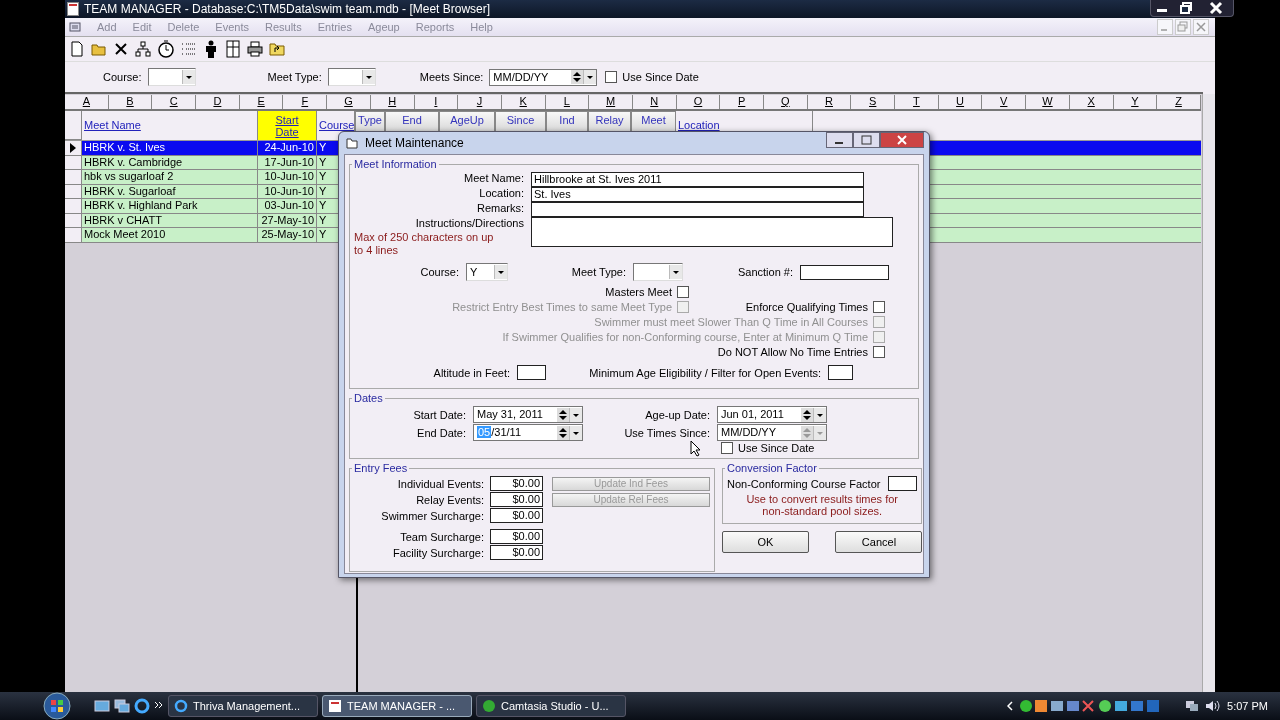 Image resolution: width=1280 pixels, height=720 pixels. Describe the element at coordinates (170, 235) in the screenshot. I see `table-cell: Mock Meet 2010` at that location.